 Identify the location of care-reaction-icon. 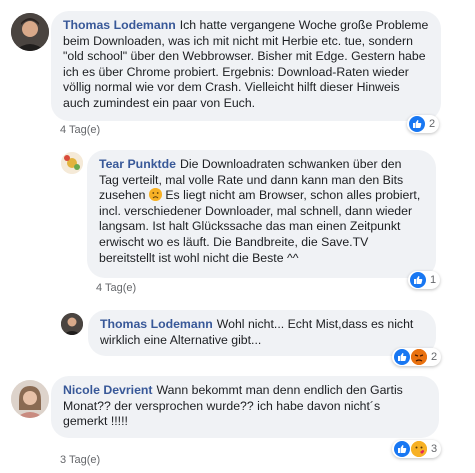
(419, 449).